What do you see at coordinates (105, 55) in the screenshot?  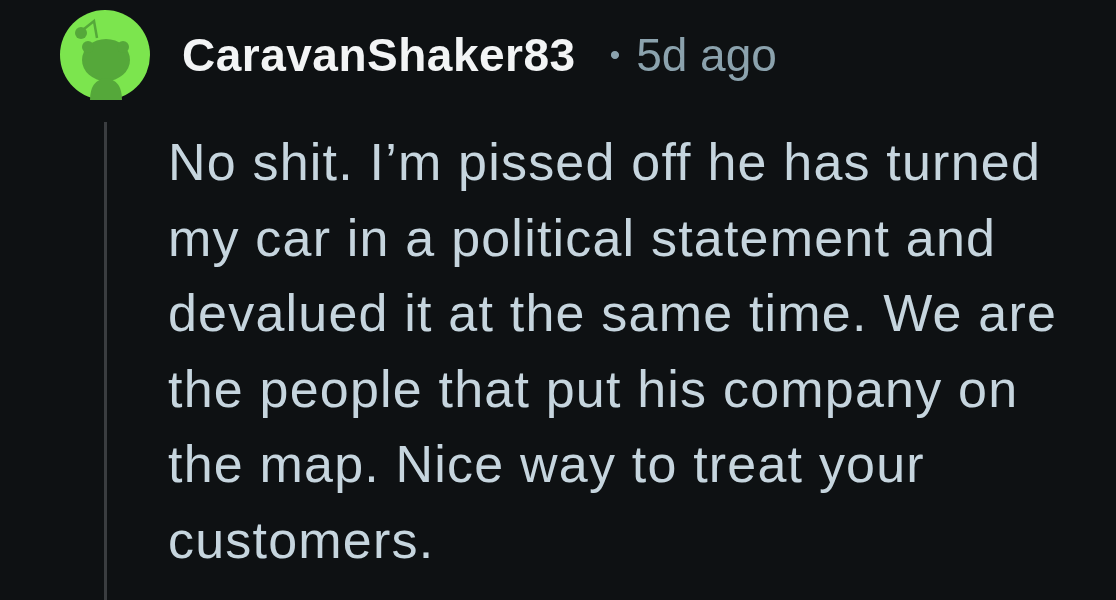 I see `avatar-icon` at bounding box center [105, 55].